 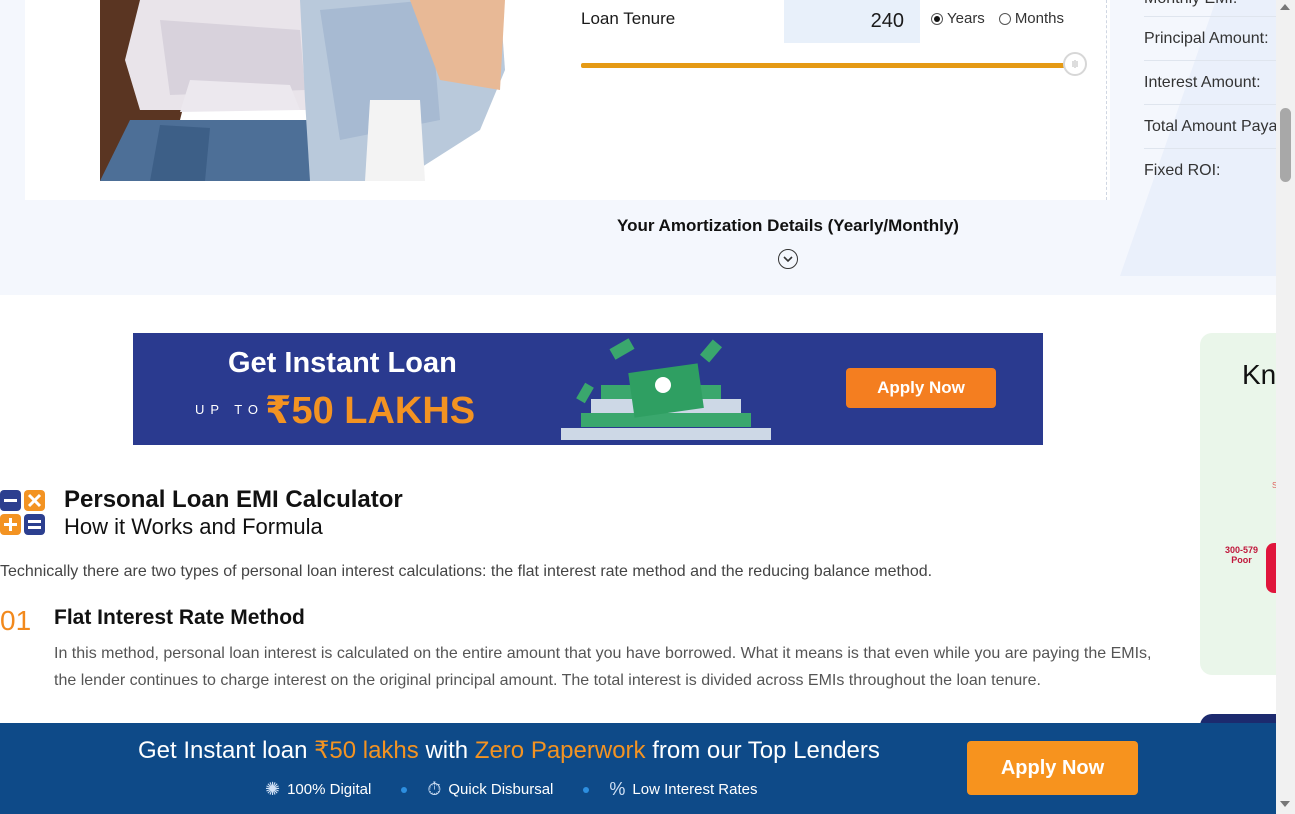 What do you see at coordinates (16, 620) in the screenshot?
I see `method-number: 01` at bounding box center [16, 620].